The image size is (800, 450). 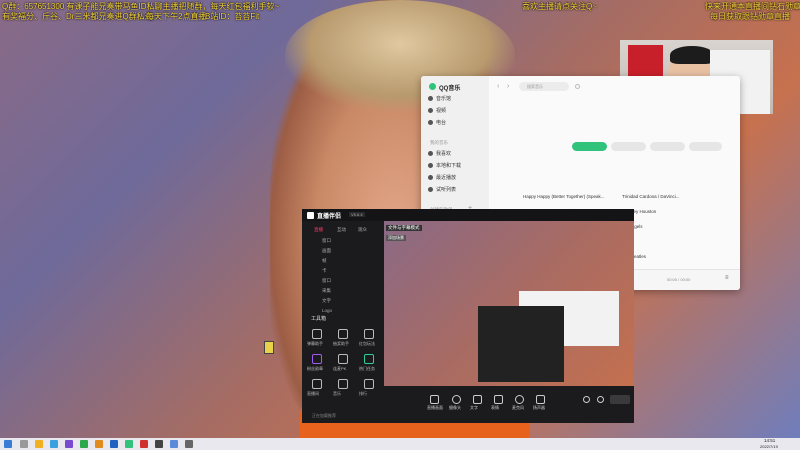 I want to click on tool-label: 音乐, so click(x=337, y=393).